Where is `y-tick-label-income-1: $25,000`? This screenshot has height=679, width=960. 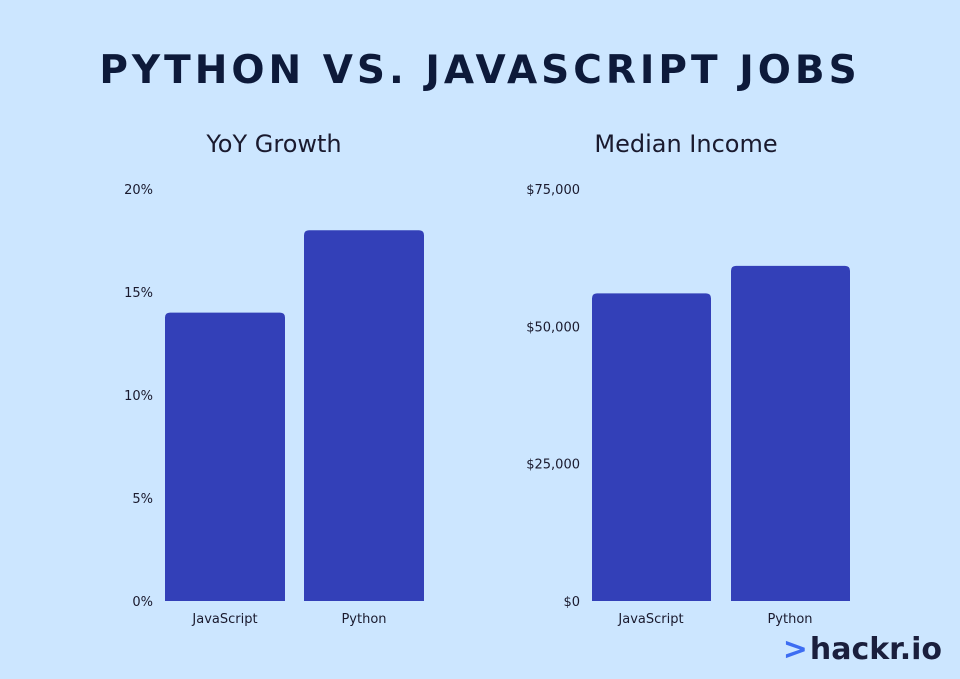
y-tick-label-income-1: $25,000 is located at coordinates (553, 465).